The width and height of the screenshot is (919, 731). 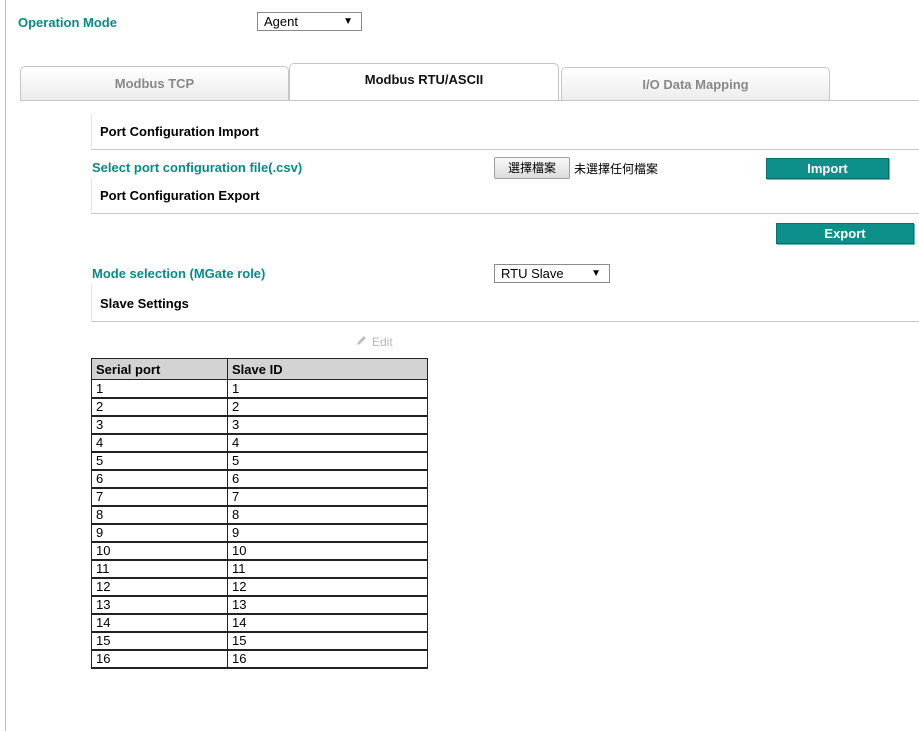 I want to click on select-file-label: Select port configuration file(.csv), so click(x=197, y=167).